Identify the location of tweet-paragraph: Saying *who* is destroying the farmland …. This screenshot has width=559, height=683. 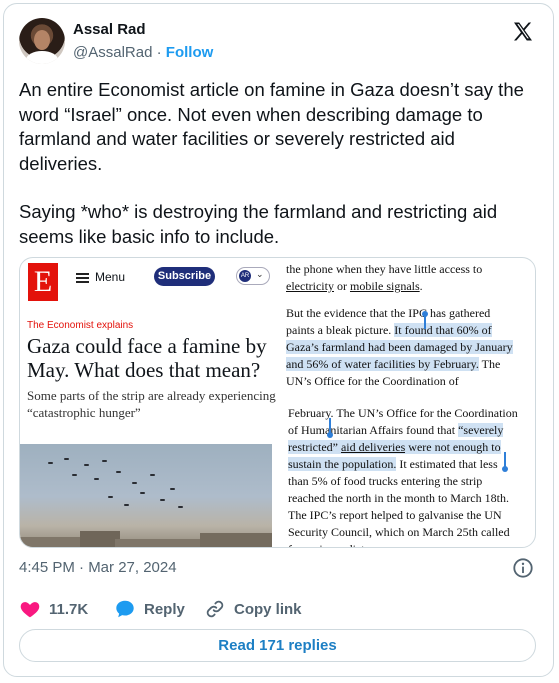
(258, 224).